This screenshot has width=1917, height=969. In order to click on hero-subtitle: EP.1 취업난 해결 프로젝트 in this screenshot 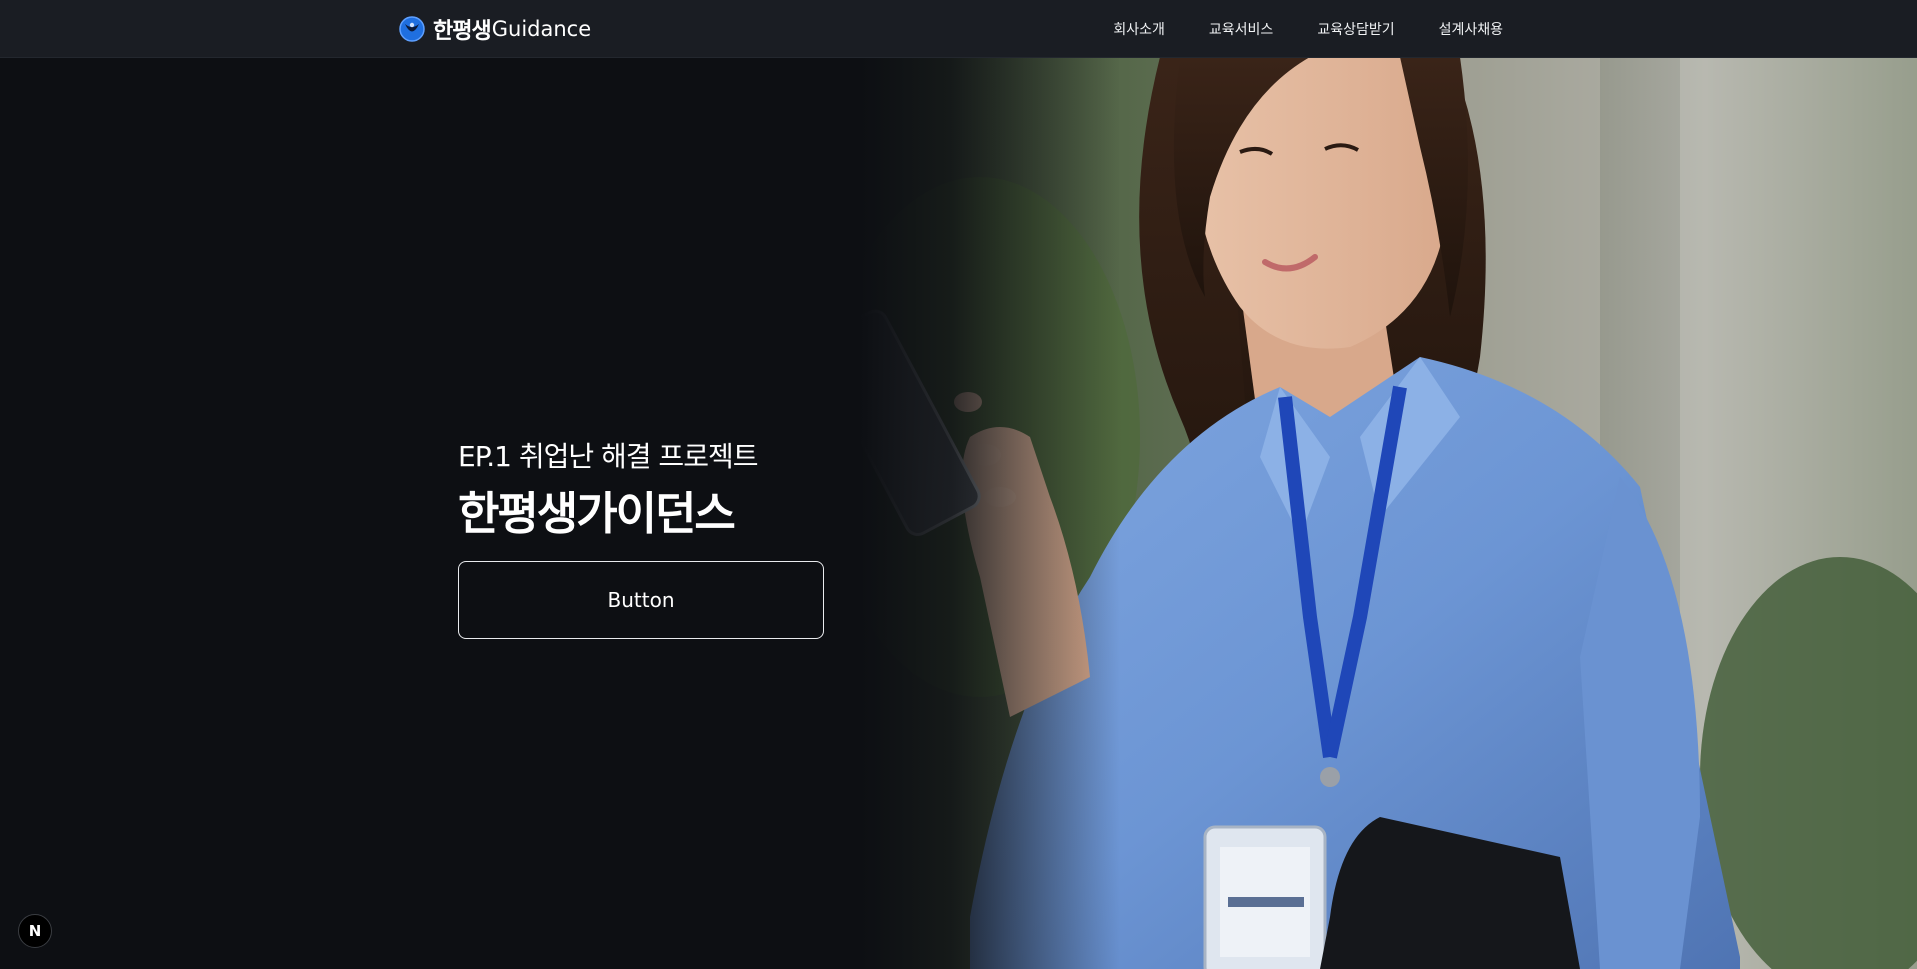, I will do `click(608, 456)`.